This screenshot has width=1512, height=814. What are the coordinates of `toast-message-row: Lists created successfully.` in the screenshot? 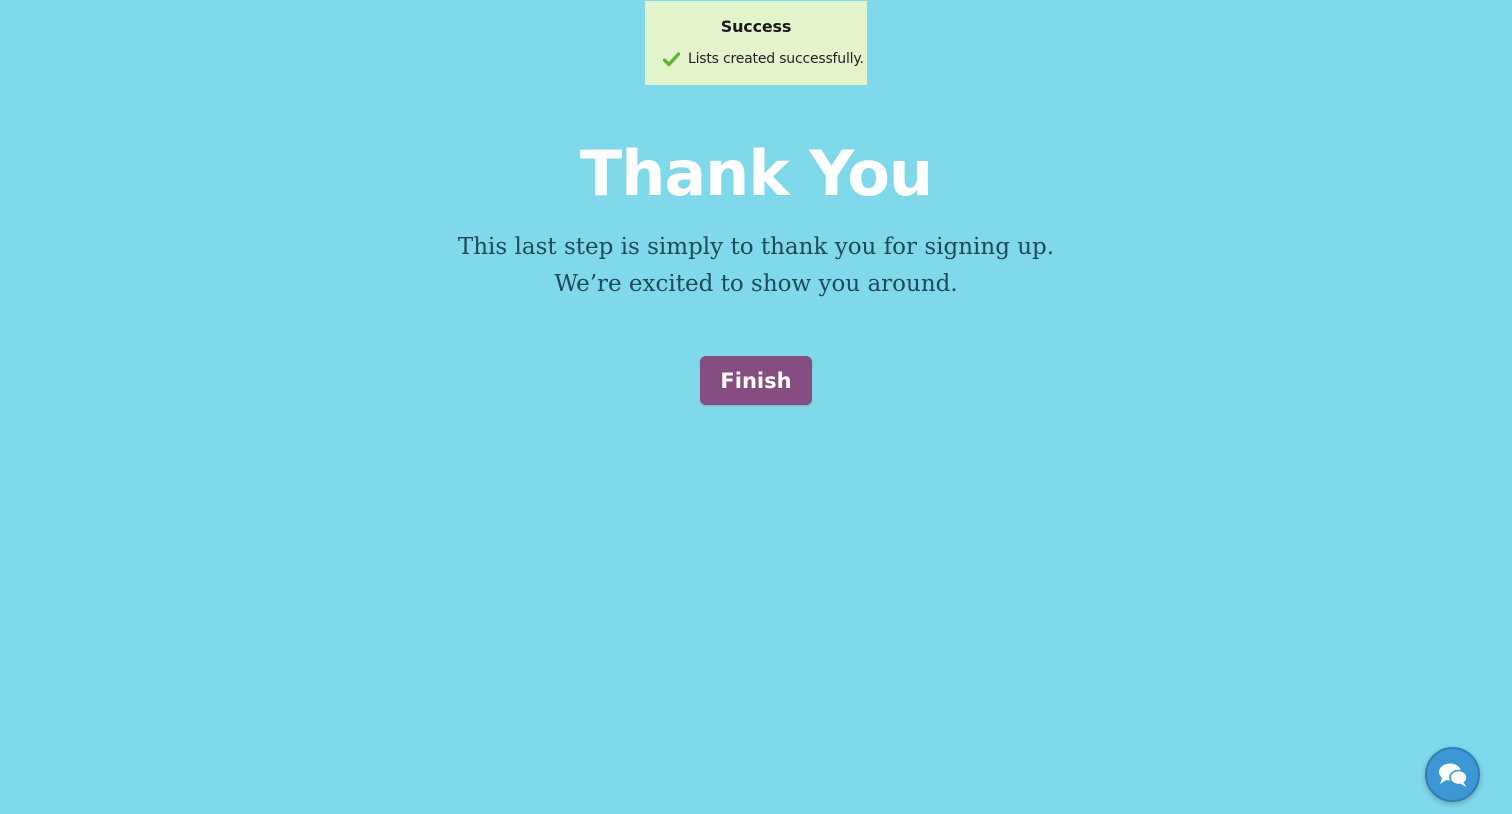 It's located at (763, 59).